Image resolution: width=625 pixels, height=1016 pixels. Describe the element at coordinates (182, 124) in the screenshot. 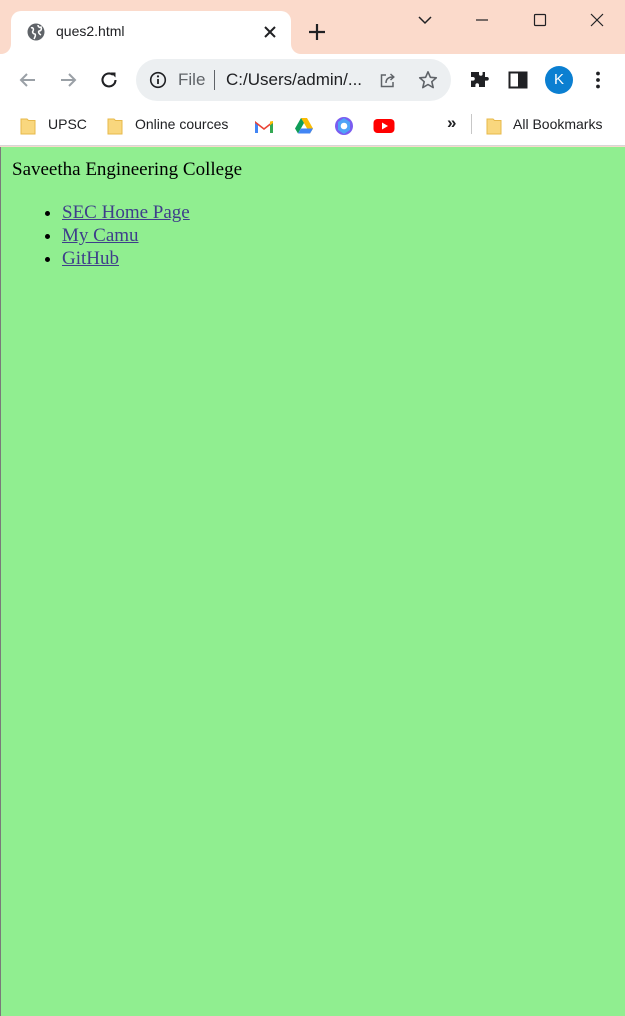

I see `bookmark-label: Online cources` at that location.